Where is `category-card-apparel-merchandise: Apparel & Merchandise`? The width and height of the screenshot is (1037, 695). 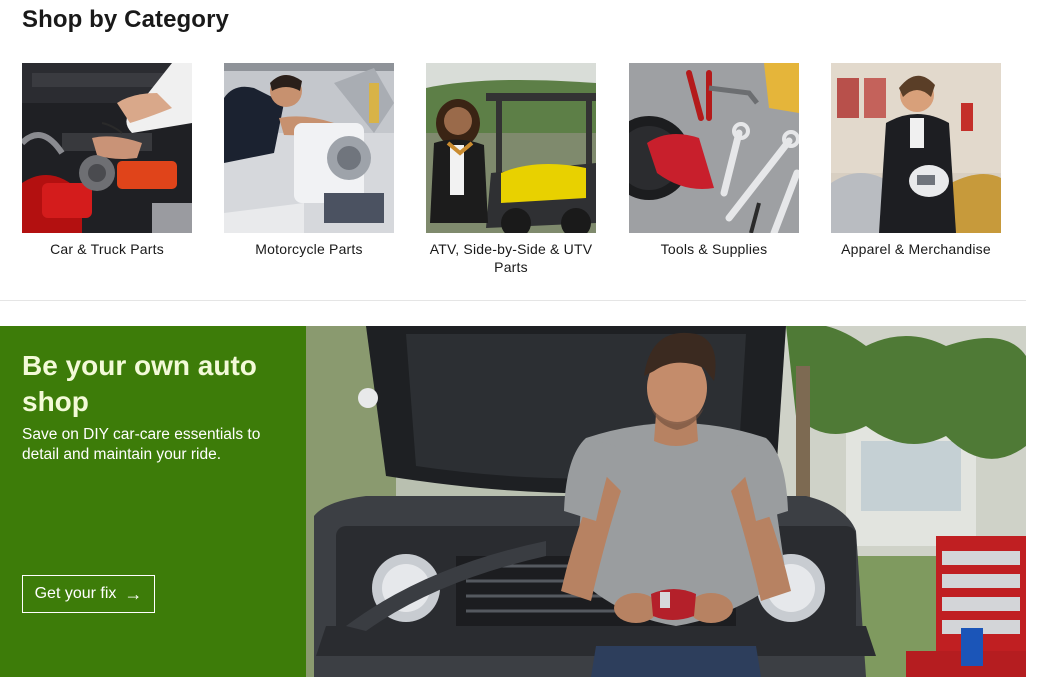
category-card-apparel-merchandise: Apparel & Merchandise is located at coordinates (916, 160).